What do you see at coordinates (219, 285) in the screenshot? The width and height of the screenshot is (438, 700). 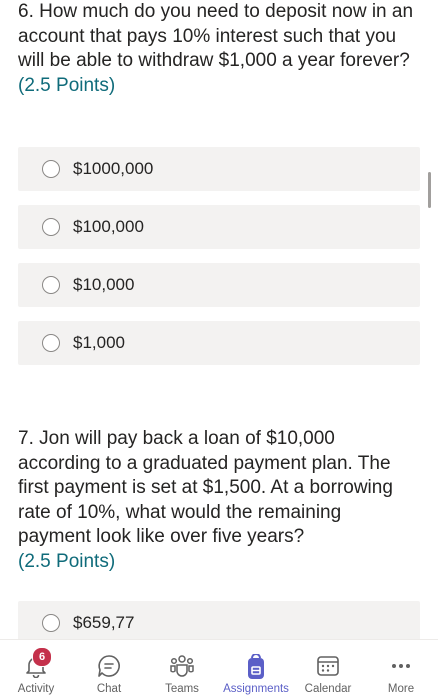 I see `option-q6-3: $10,000` at bounding box center [219, 285].